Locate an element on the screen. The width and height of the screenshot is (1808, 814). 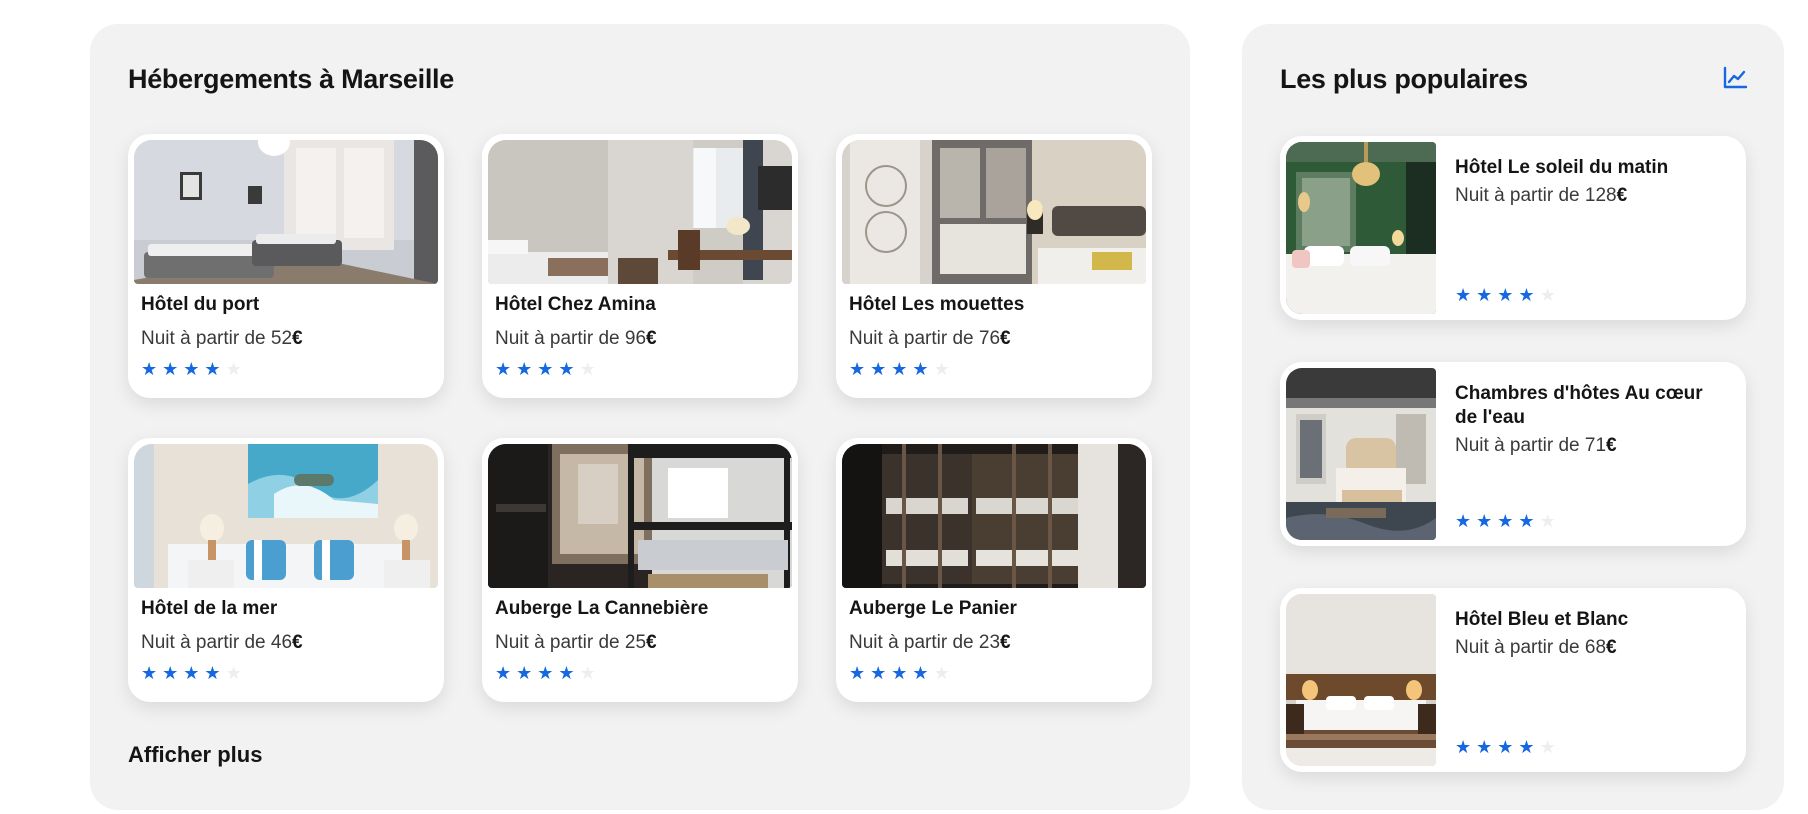
price-value: 76 is located at coordinates (989, 338).